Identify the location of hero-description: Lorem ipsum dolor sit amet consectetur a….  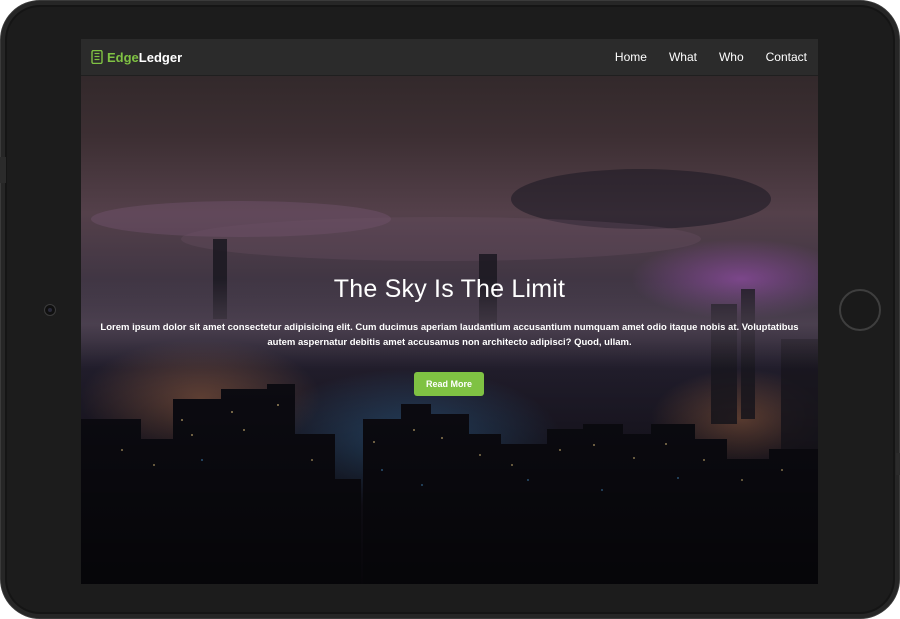
(449, 335).